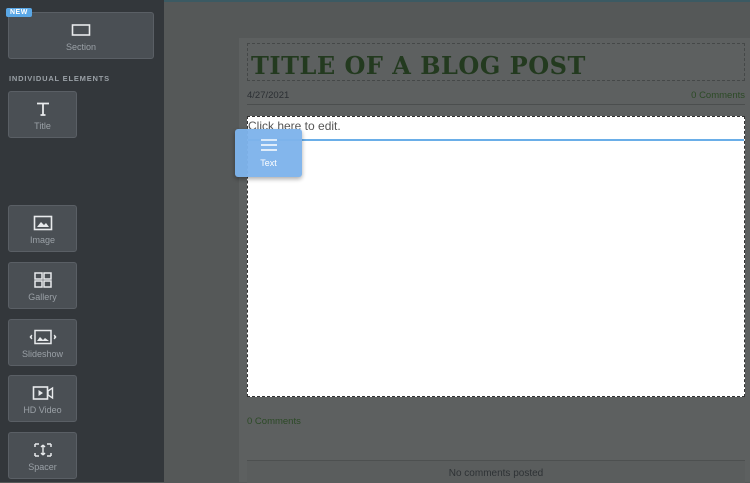 This screenshot has height=483, width=750. Describe the element at coordinates (718, 95) in the screenshot. I see `post-comments-link: 0 Comments` at that location.